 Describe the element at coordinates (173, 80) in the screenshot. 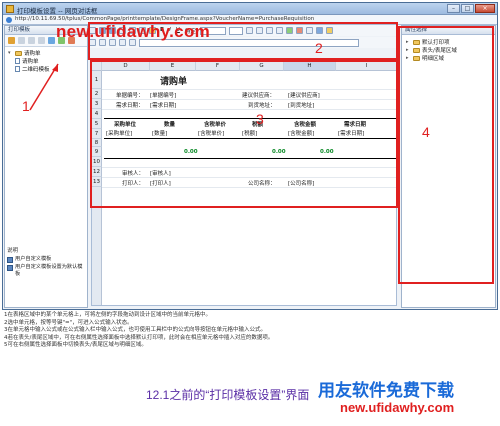

I see `sheet-title: 请购单` at that location.